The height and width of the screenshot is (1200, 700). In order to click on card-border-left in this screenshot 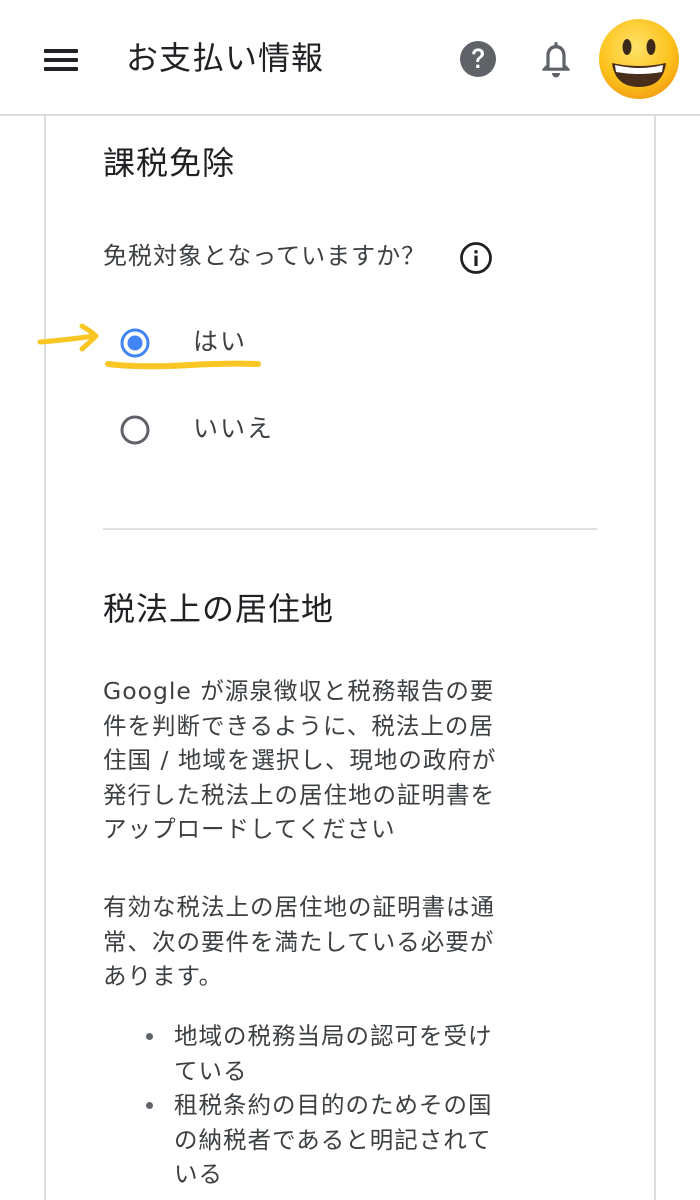, I will do `click(45, 658)`.